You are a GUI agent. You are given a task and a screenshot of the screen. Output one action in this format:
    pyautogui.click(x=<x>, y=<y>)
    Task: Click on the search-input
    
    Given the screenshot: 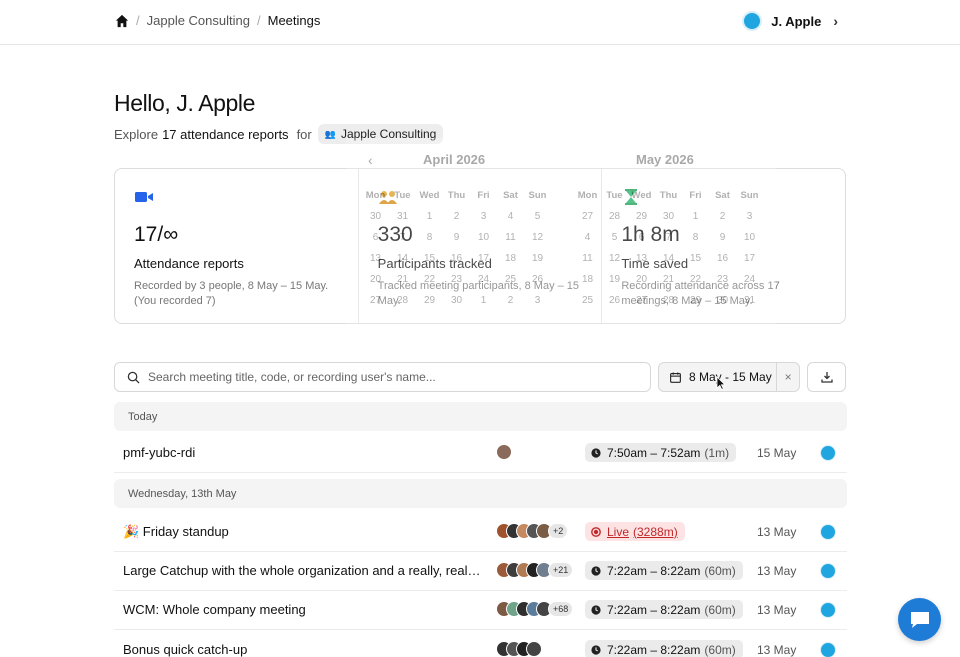 What is the action you would take?
    pyautogui.click(x=399, y=377)
    